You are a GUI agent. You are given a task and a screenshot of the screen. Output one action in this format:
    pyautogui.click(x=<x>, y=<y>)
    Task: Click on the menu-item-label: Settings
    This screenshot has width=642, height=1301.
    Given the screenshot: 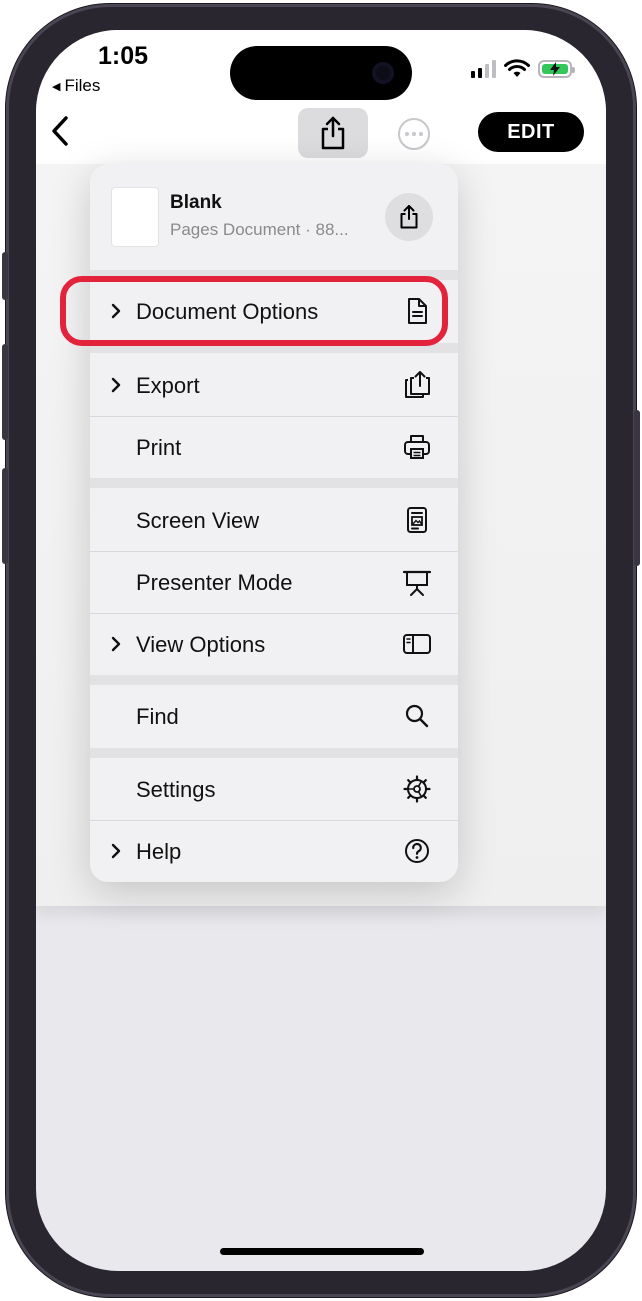 What is the action you would take?
    pyautogui.click(x=176, y=789)
    